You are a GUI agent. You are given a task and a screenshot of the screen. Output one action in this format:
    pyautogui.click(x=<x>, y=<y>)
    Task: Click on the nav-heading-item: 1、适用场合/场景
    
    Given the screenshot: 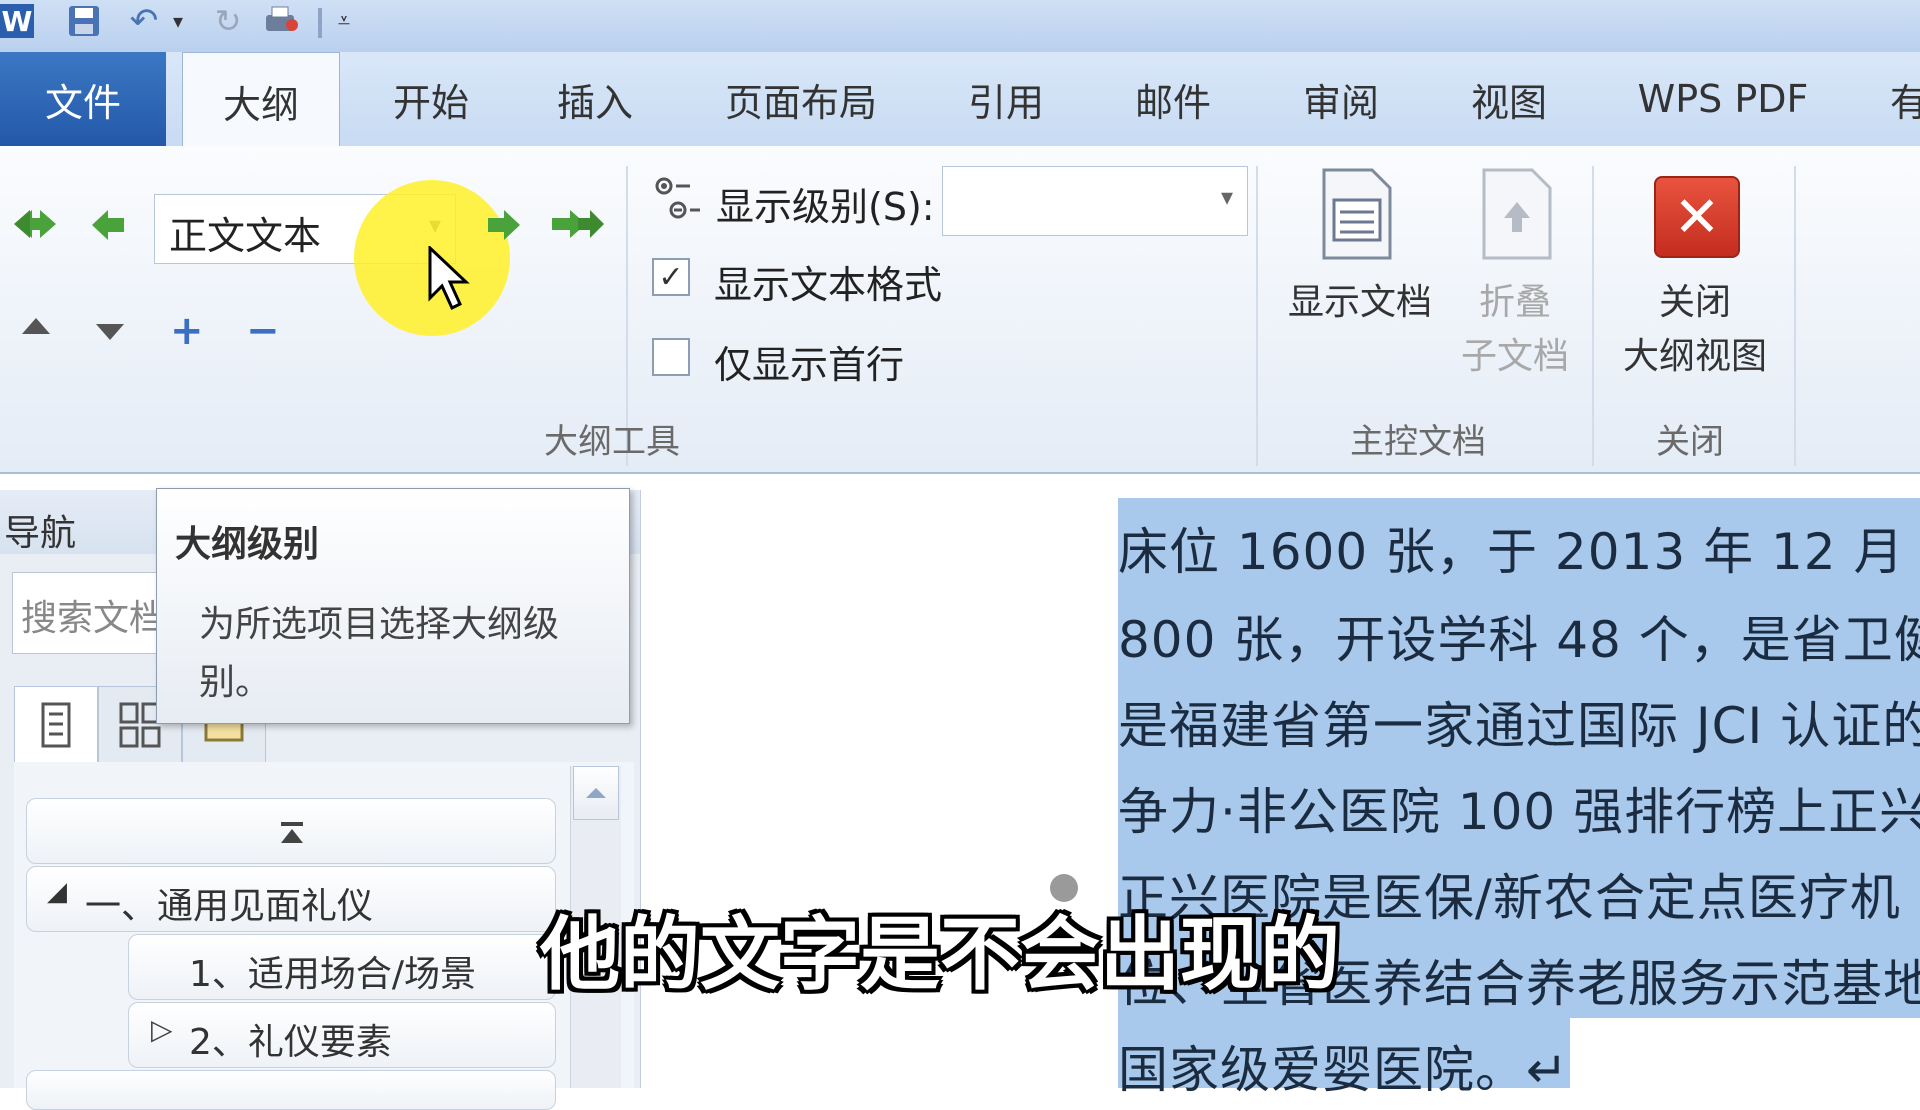 What is the action you would take?
    pyautogui.click(x=342, y=967)
    